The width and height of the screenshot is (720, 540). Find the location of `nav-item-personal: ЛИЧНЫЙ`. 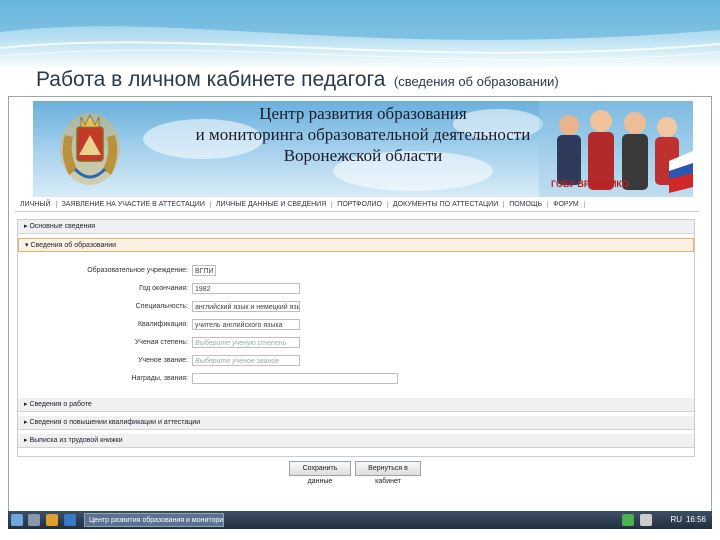

nav-item-personal: ЛИЧНЫЙ is located at coordinates (36, 204).